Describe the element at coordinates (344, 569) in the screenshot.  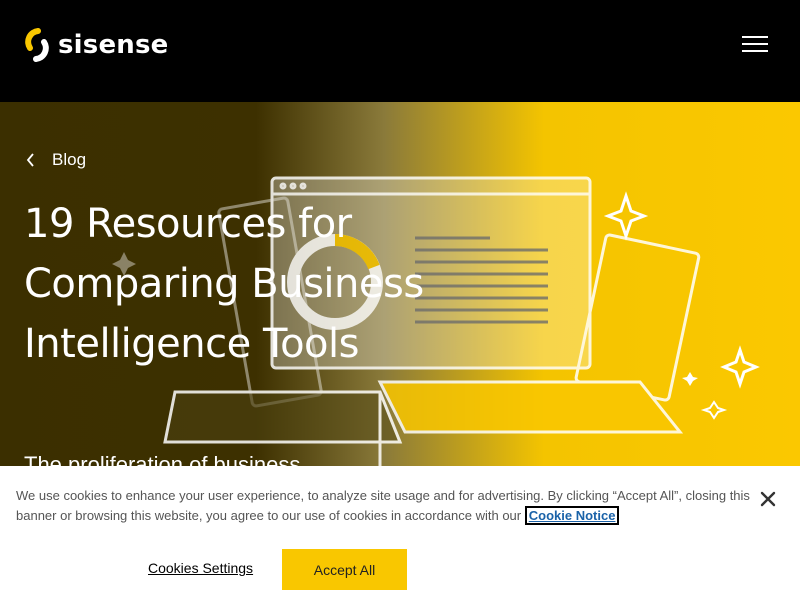
I see `accept-all-button: Accept All` at that location.